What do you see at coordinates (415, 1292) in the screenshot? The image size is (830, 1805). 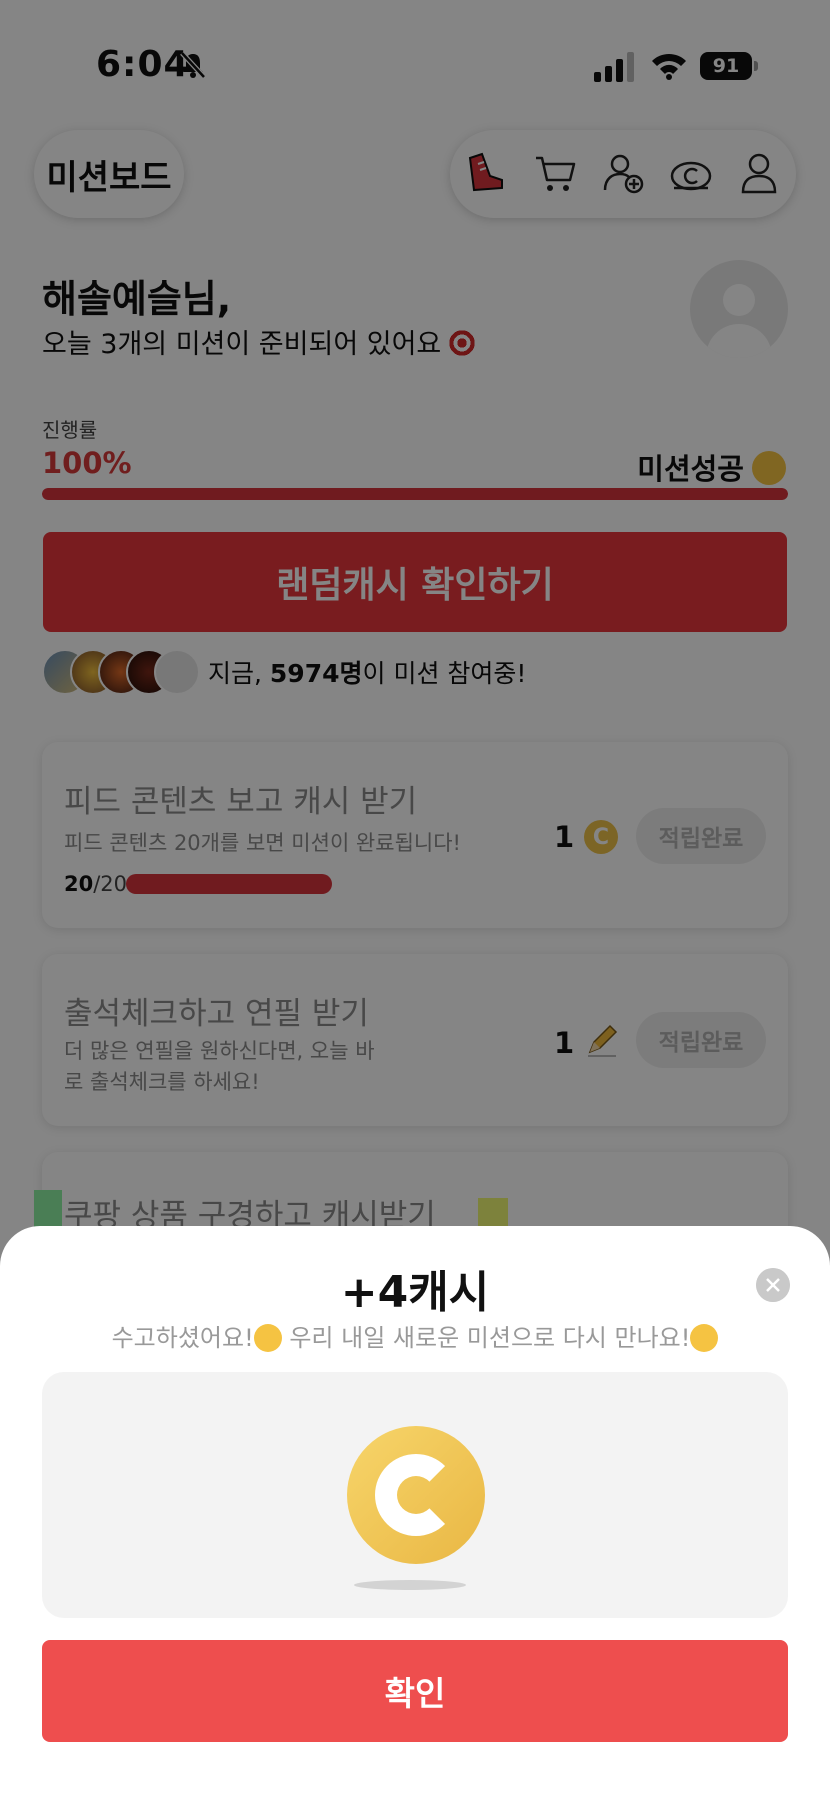 I see `reward-title: +4캐시` at bounding box center [415, 1292].